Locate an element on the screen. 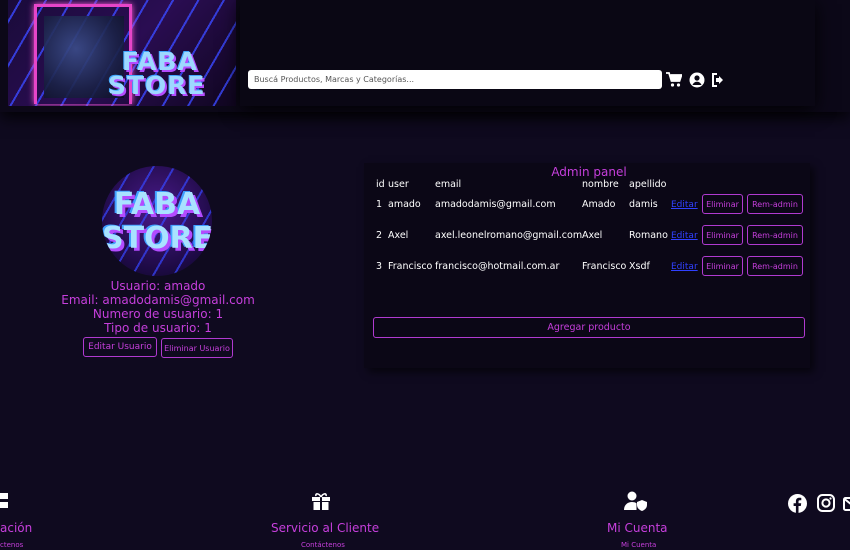  column-header-email: email is located at coordinates (448, 184).